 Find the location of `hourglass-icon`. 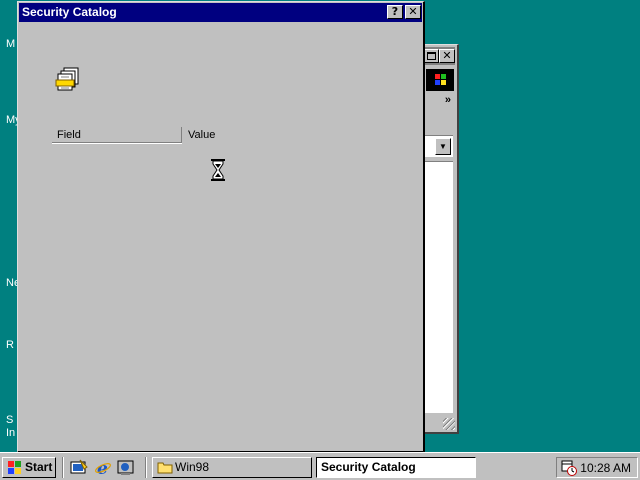

hourglass-icon is located at coordinates (218, 170).